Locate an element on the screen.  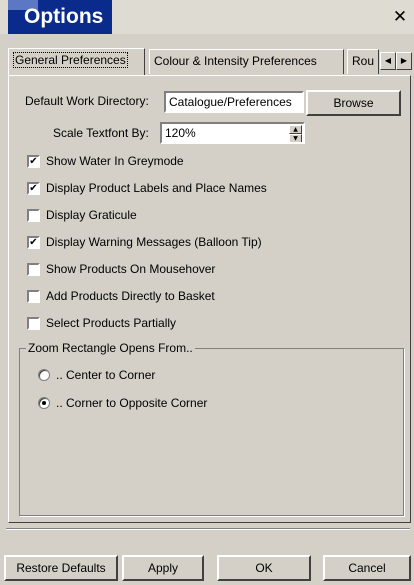
tab-label: Rou is located at coordinates (363, 61).